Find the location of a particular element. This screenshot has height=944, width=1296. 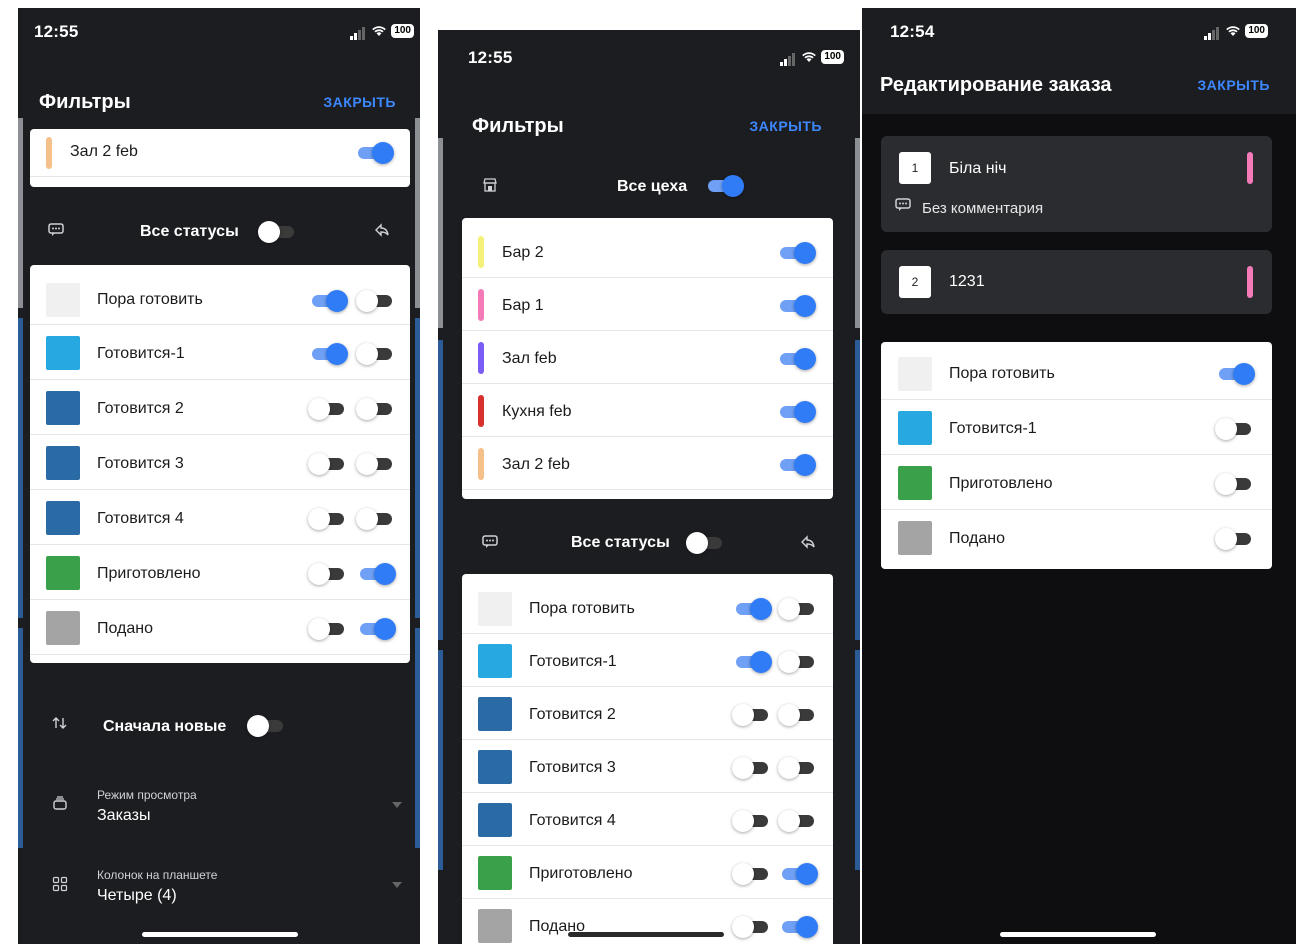

workshop-row: Кухня feb is located at coordinates (647, 411).